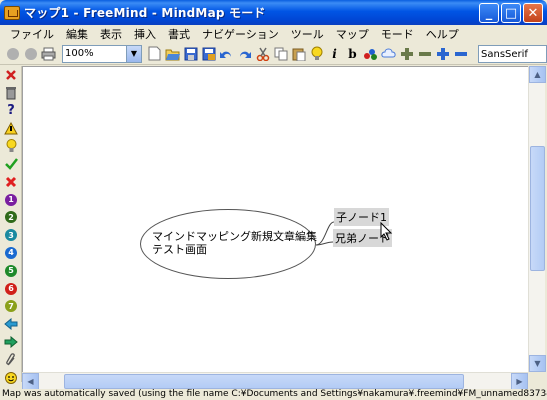  Describe the element at coordinates (226, 53) in the screenshot. I see `undo-icon` at that location.